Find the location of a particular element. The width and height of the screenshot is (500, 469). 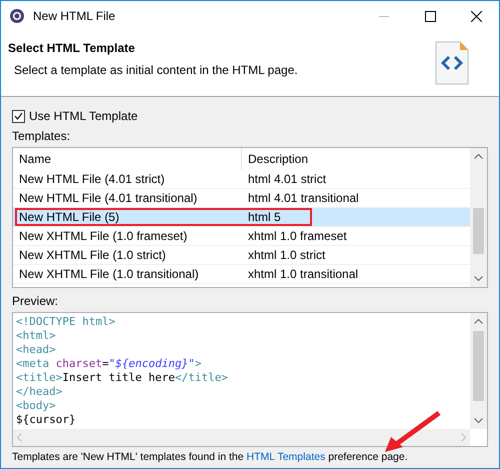

code-line: <body> is located at coordinates (36, 406).